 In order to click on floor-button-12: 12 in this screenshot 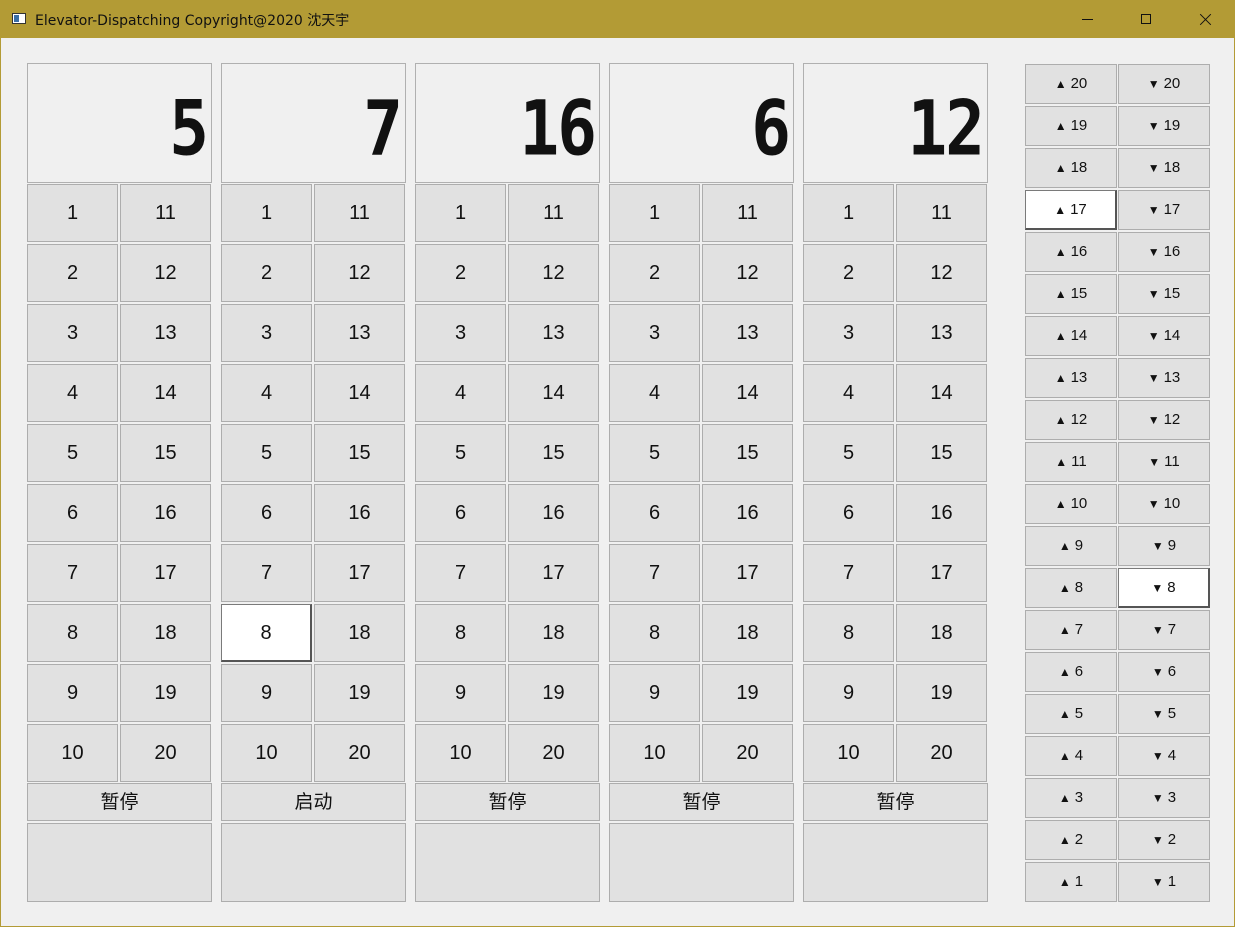, I will do `click(359, 273)`.